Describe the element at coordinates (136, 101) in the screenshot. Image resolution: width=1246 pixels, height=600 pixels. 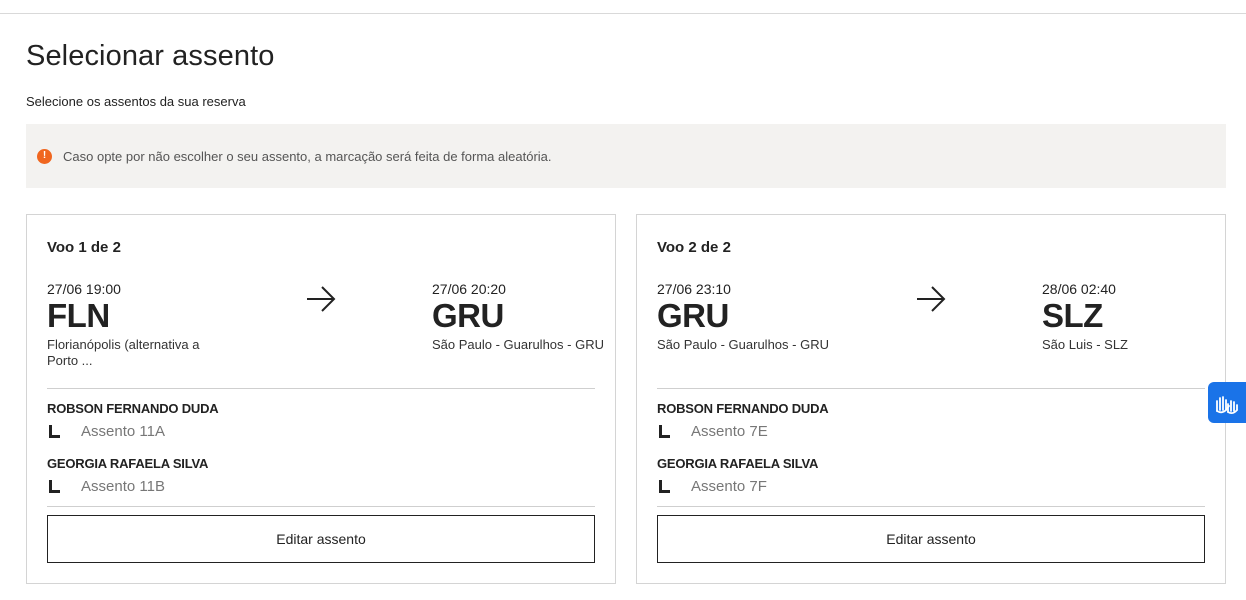
I see `page-subtitle: Selecione os assentos da sua reserva` at that location.